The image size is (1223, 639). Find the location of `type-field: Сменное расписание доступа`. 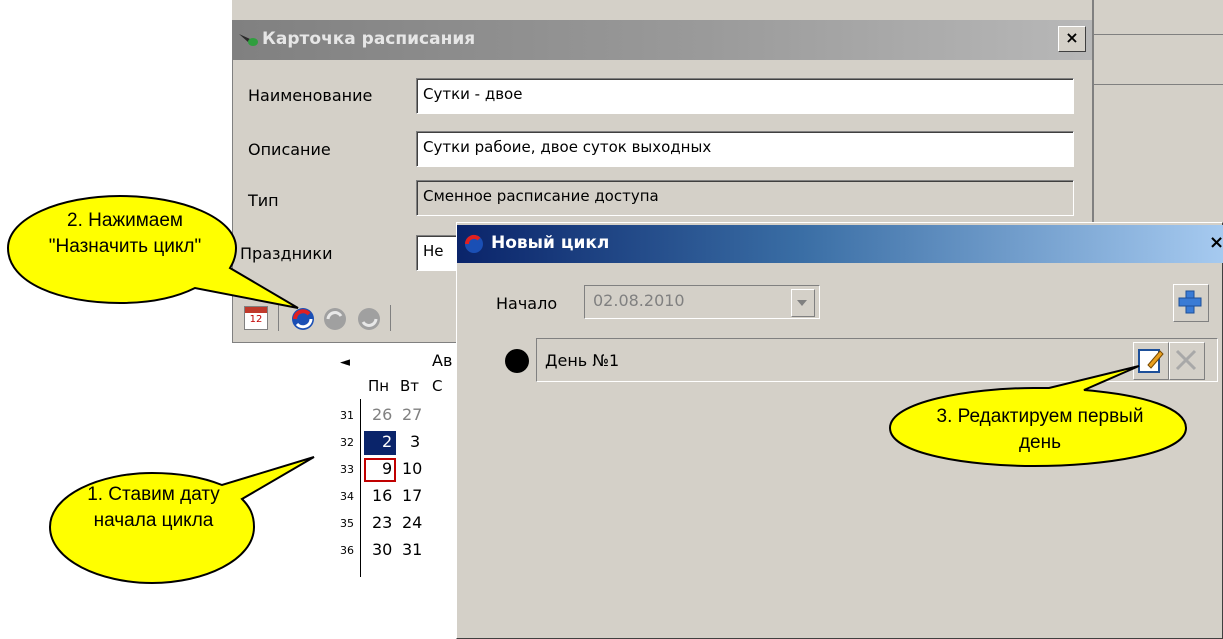

type-field: Сменное расписание доступа is located at coordinates (745, 198).